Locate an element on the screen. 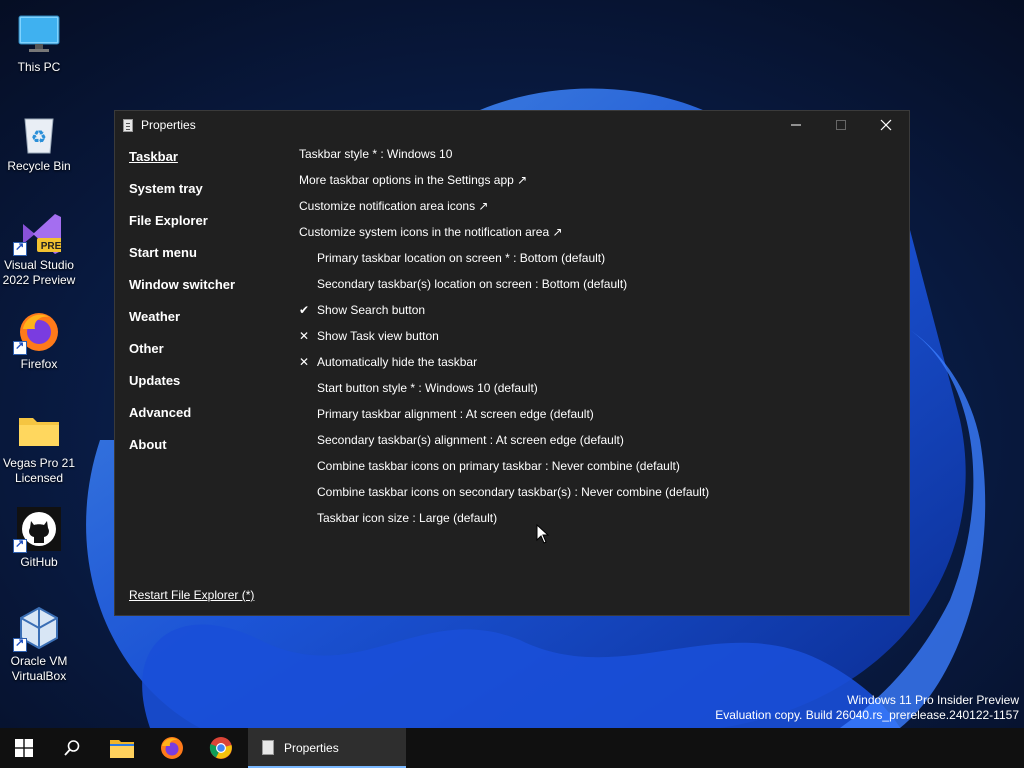 Image resolution: width=1024 pixels, height=768 pixels. desktop-icon-visual-studio: PRE Visual Studio 2022 Preview is located at coordinates (39, 245).